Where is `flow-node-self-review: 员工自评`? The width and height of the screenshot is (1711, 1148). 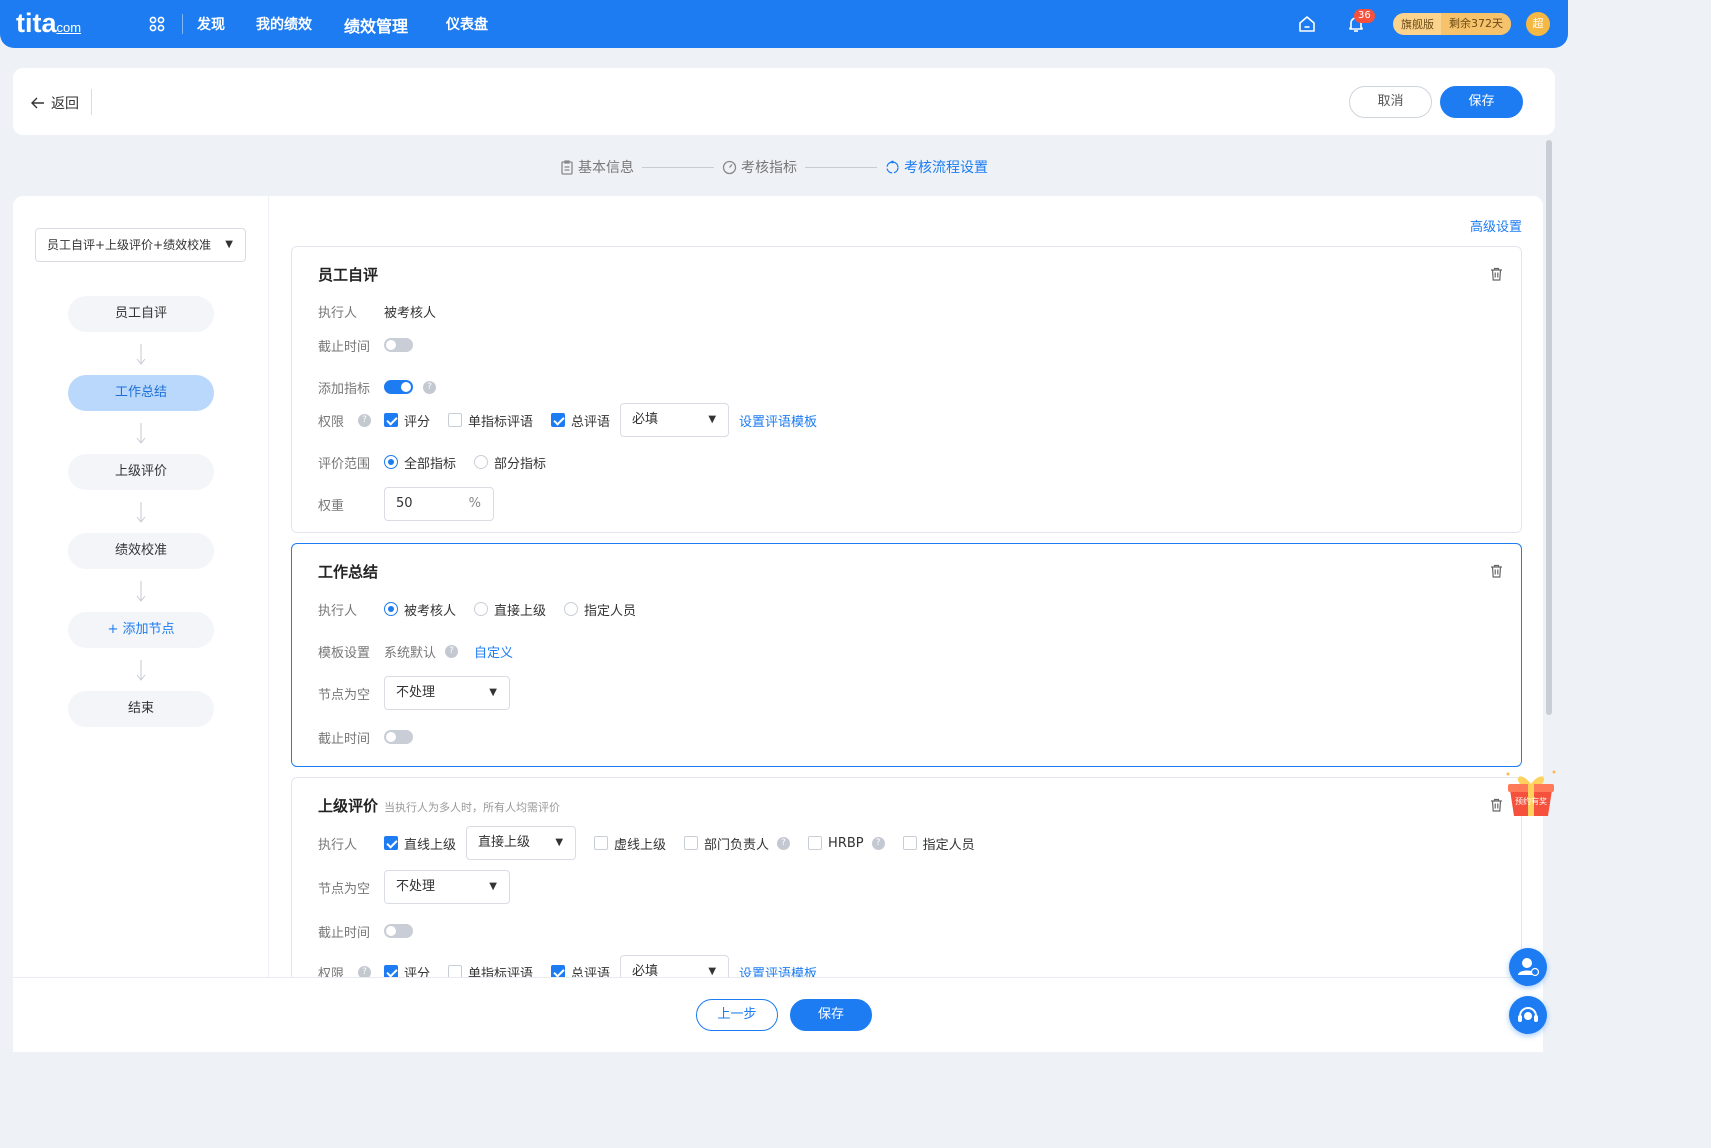 flow-node-self-review: 员工自评 is located at coordinates (141, 314).